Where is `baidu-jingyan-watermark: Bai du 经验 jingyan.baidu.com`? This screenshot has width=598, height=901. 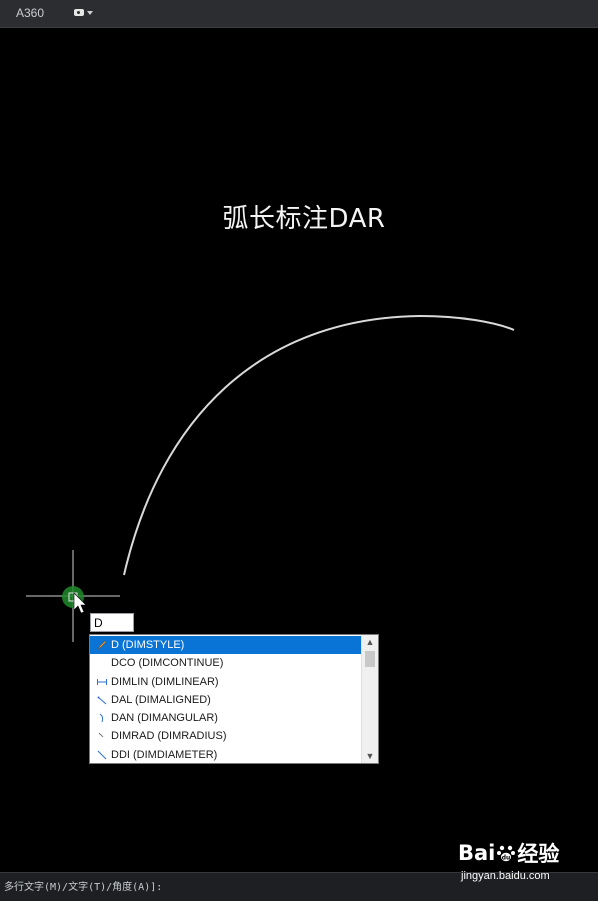 baidu-jingyan-watermark: Bai du 经验 jingyan.baidu.com is located at coordinates (528, 860).